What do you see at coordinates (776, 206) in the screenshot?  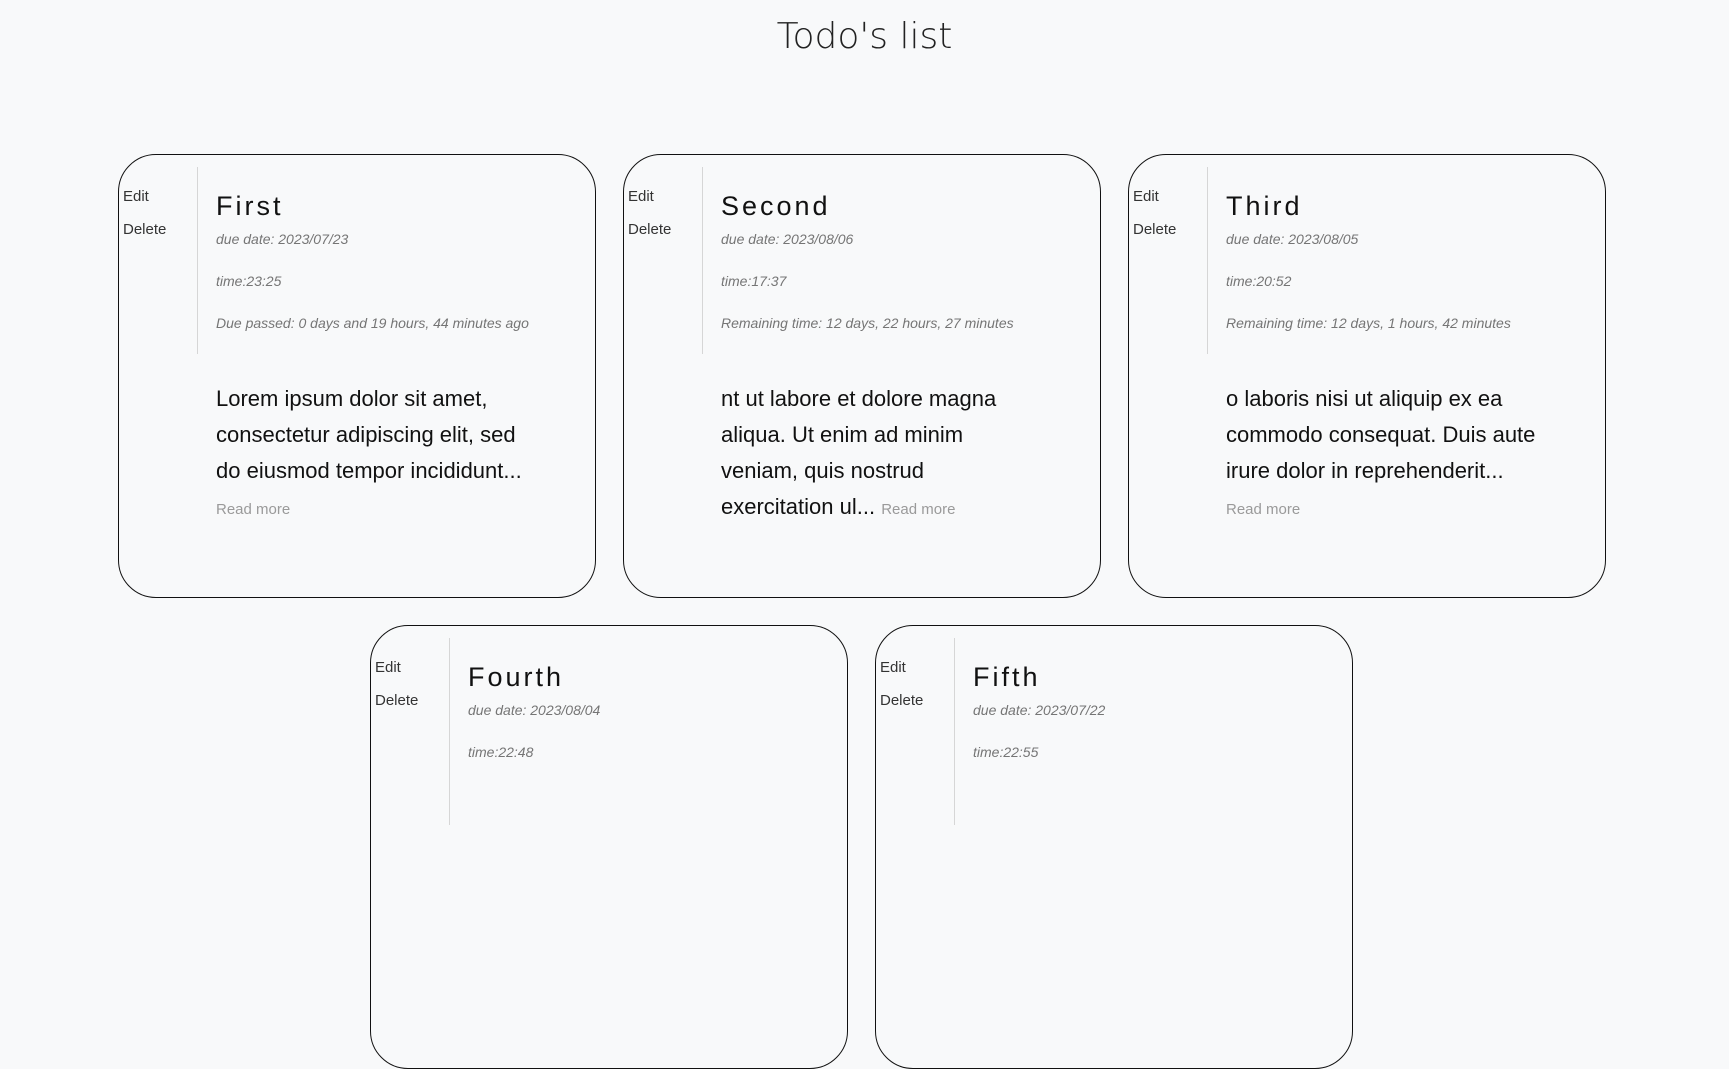 I see `todo-title: Second` at bounding box center [776, 206].